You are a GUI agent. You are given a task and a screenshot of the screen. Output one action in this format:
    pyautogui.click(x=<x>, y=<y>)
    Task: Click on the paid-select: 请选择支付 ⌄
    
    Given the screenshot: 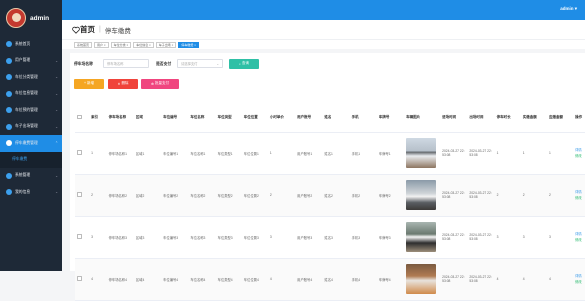 What is the action you would take?
    pyautogui.click(x=200, y=63)
    